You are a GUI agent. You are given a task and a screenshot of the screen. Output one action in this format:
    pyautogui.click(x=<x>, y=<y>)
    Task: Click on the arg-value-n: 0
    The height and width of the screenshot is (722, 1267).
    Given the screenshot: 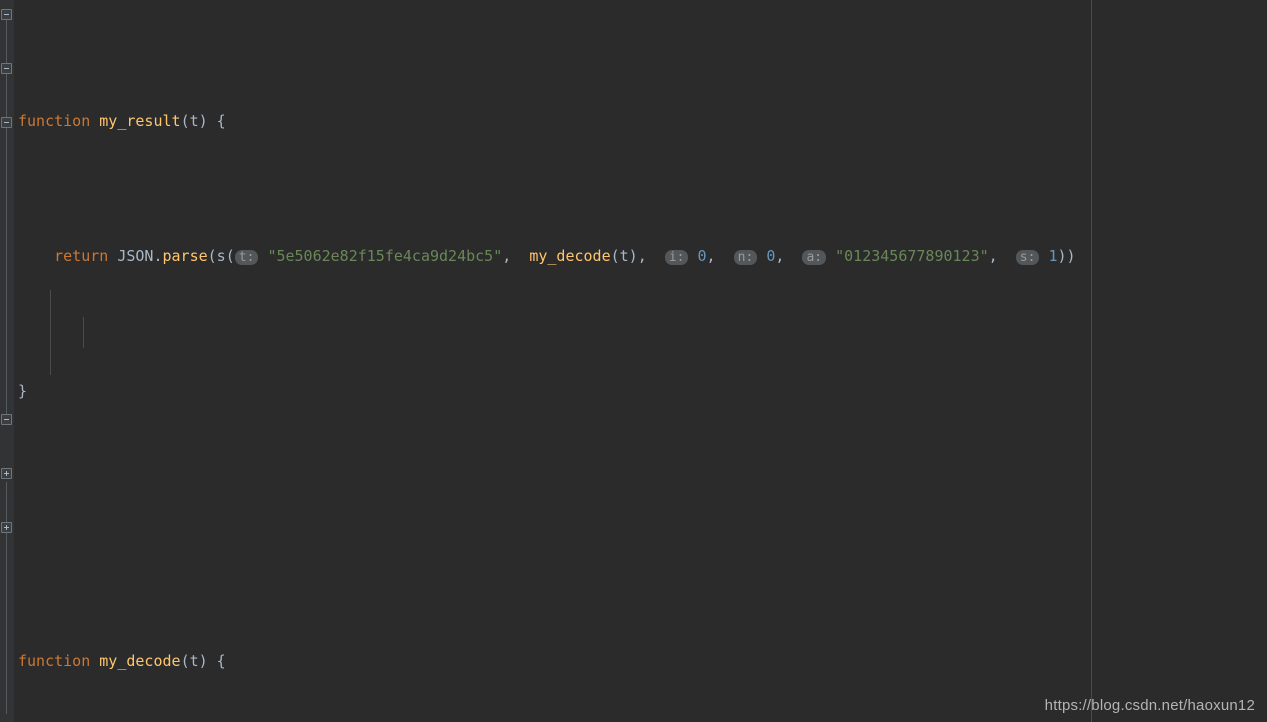 What is the action you would take?
    pyautogui.click(x=771, y=256)
    